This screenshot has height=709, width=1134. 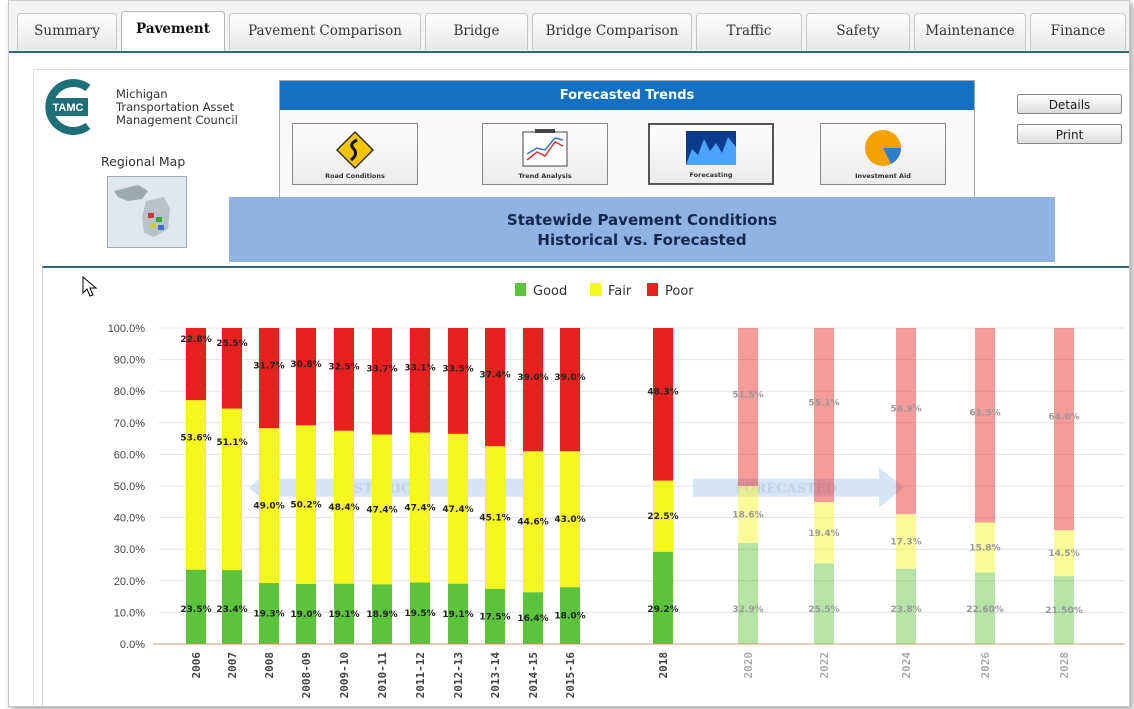 What do you see at coordinates (494, 518) in the screenshot?
I see `data-label-fair: 45.1%` at bounding box center [494, 518].